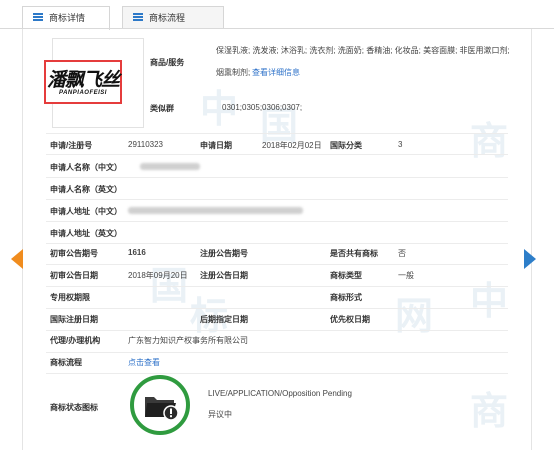  What do you see at coordinates (224, 319) in the screenshot?
I see `later-designation-label: 后期指定日期` at bounding box center [224, 319].